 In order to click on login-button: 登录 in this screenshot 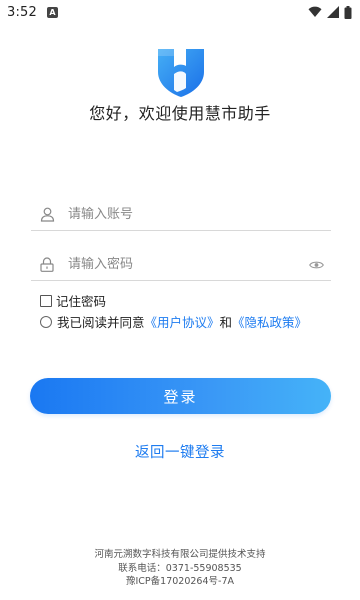, I will do `click(180, 396)`.